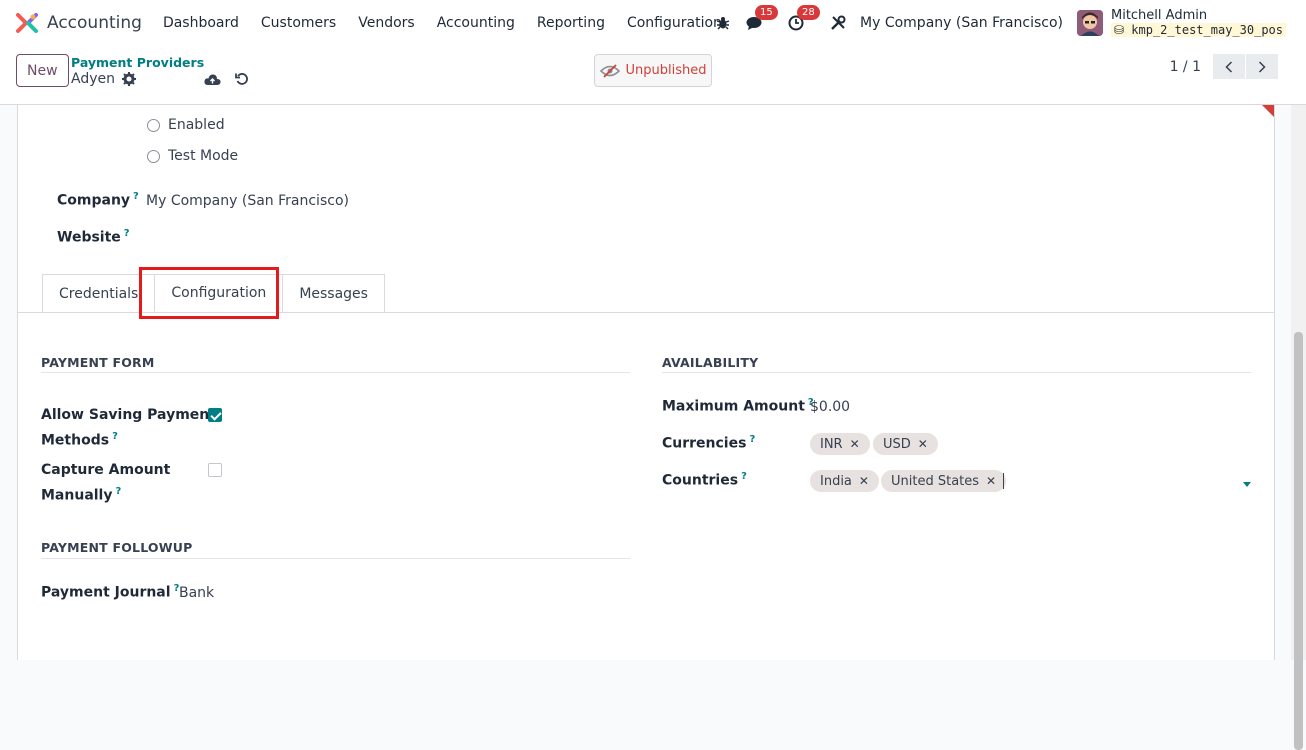 Image resolution: width=1306 pixels, height=750 pixels. Describe the element at coordinates (203, 156) in the screenshot. I see `test-mode-label: Test Mode` at that location.